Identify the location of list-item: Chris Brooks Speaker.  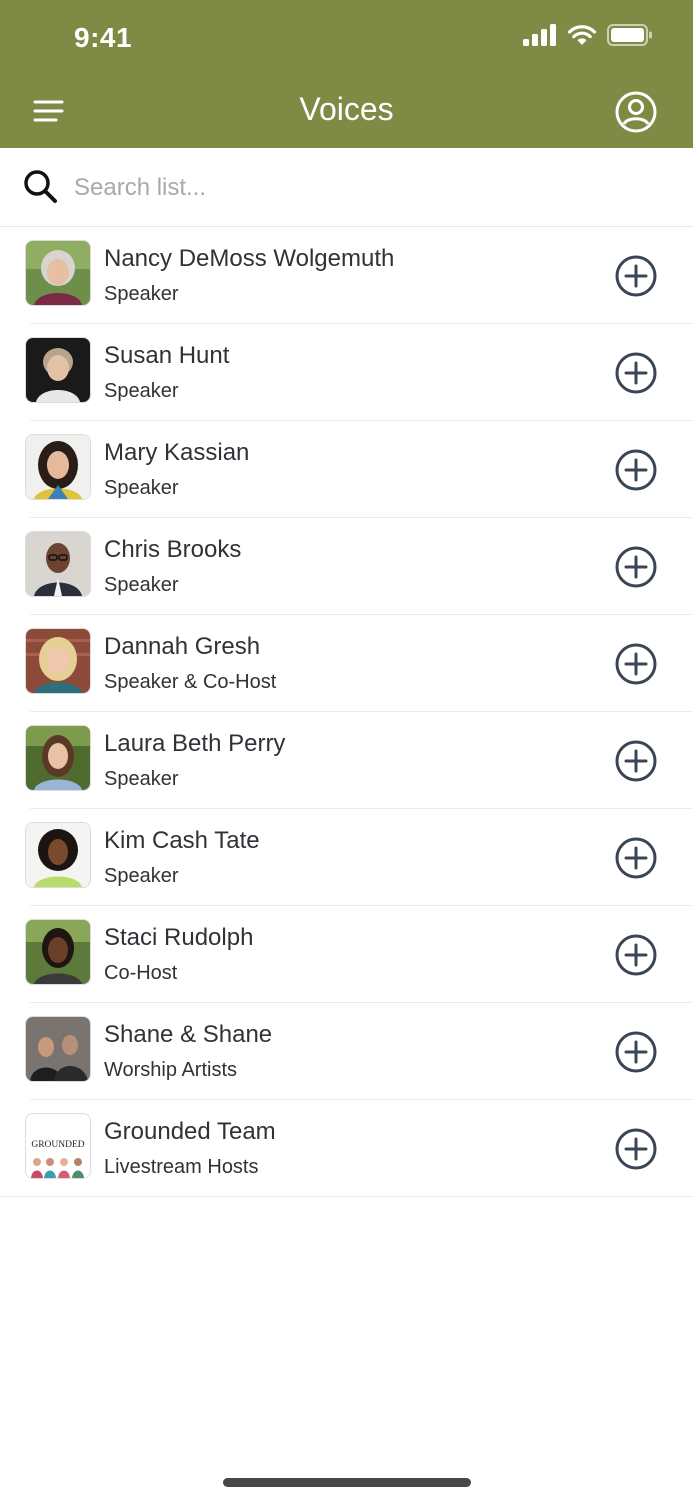
(346, 566).